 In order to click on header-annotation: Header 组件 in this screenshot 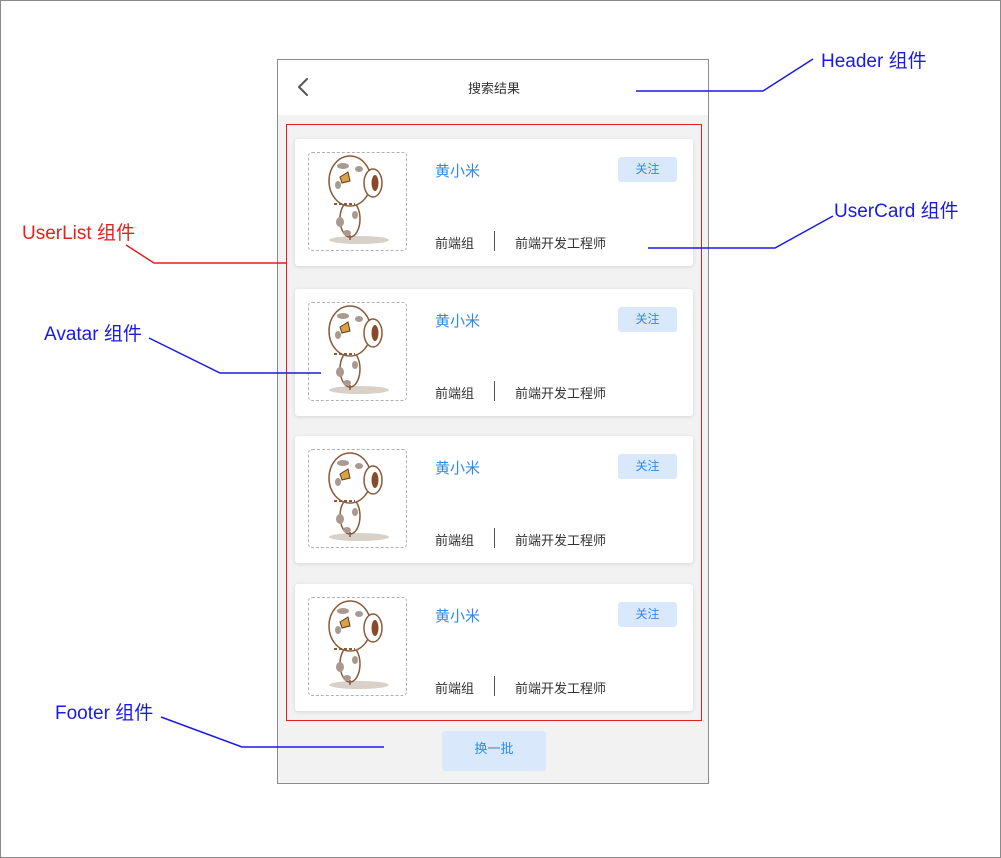, I will do `click(874, 61)`.